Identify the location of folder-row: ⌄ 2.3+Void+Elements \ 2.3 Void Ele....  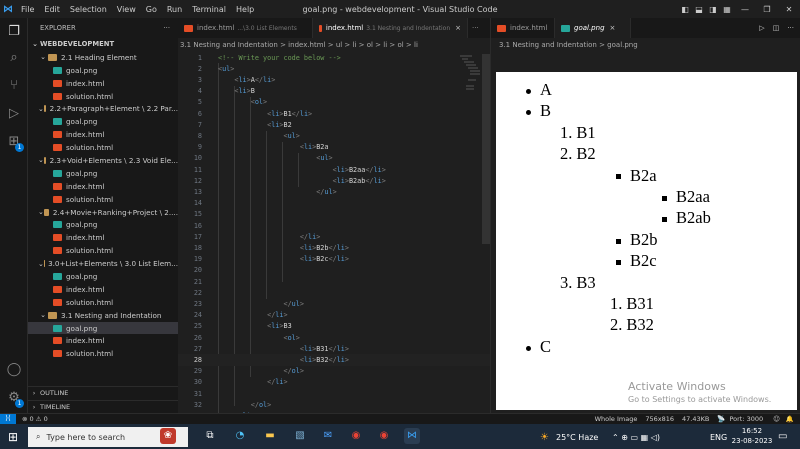
(103, 160).